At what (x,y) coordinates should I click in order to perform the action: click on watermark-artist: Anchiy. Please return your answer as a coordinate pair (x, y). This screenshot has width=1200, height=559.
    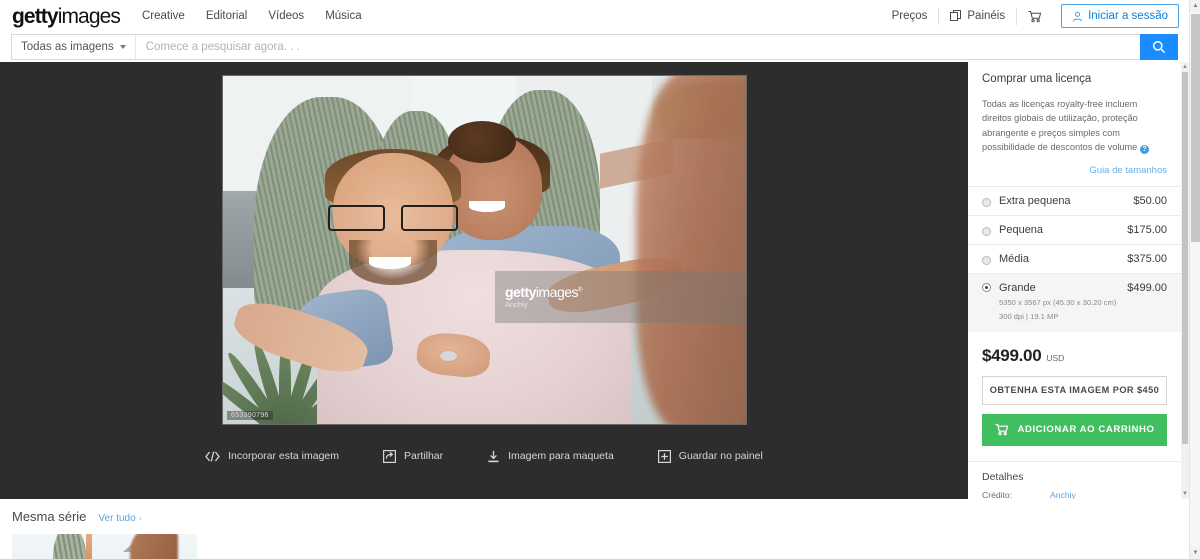
    Looking at the image, I should click on (516, 305).